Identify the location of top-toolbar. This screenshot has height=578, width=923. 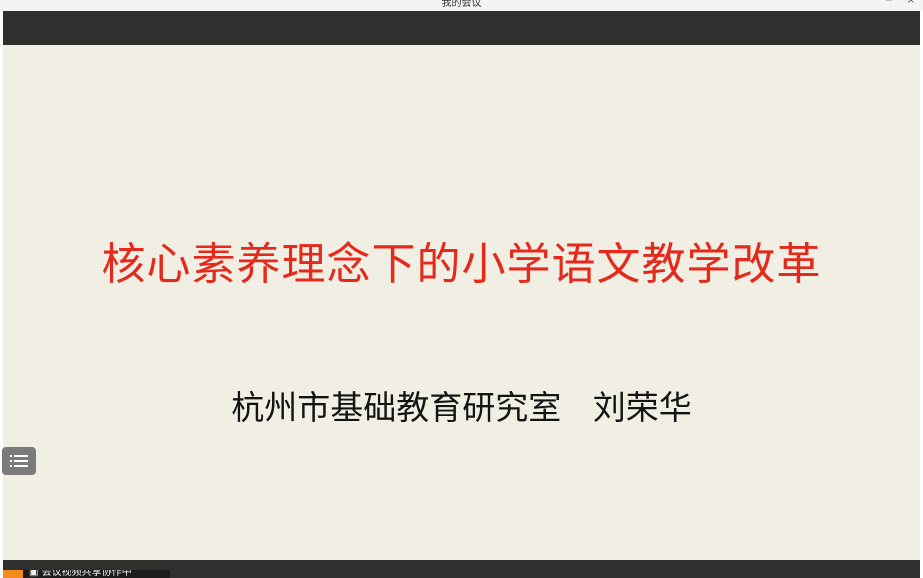
(461, 28).